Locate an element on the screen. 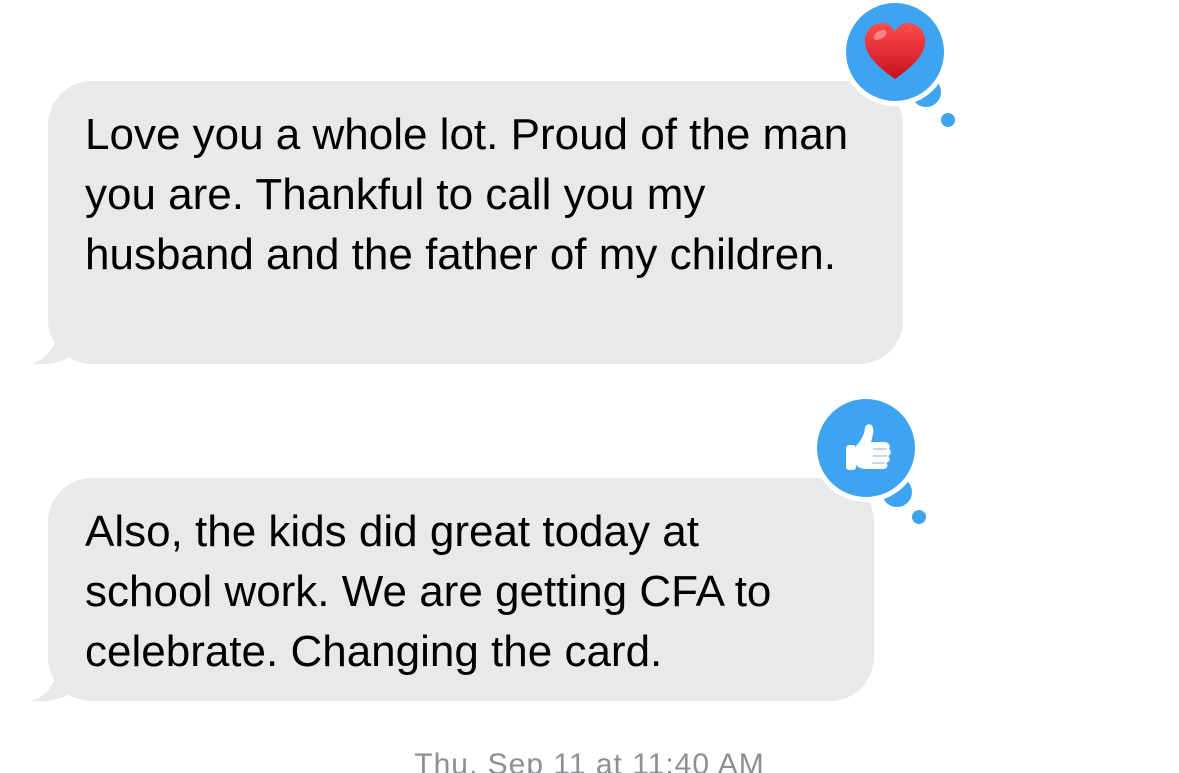 The height and width of the screenshot is (773, 1179). thumbs-up-icon is located at coordinates (868, 447).